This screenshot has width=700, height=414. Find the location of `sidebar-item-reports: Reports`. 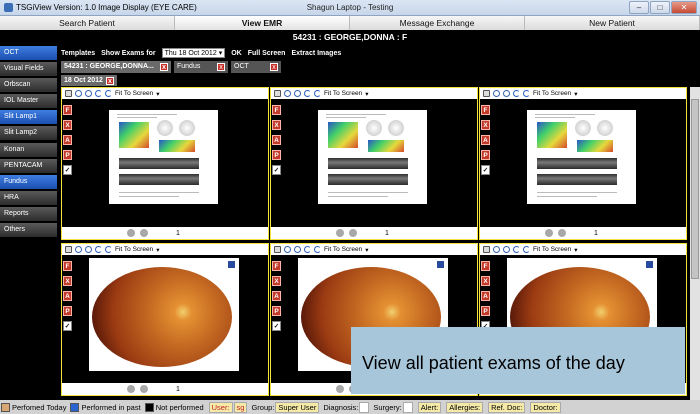

sidebar-item-reports: Reports is located at coordinates (28, 213).